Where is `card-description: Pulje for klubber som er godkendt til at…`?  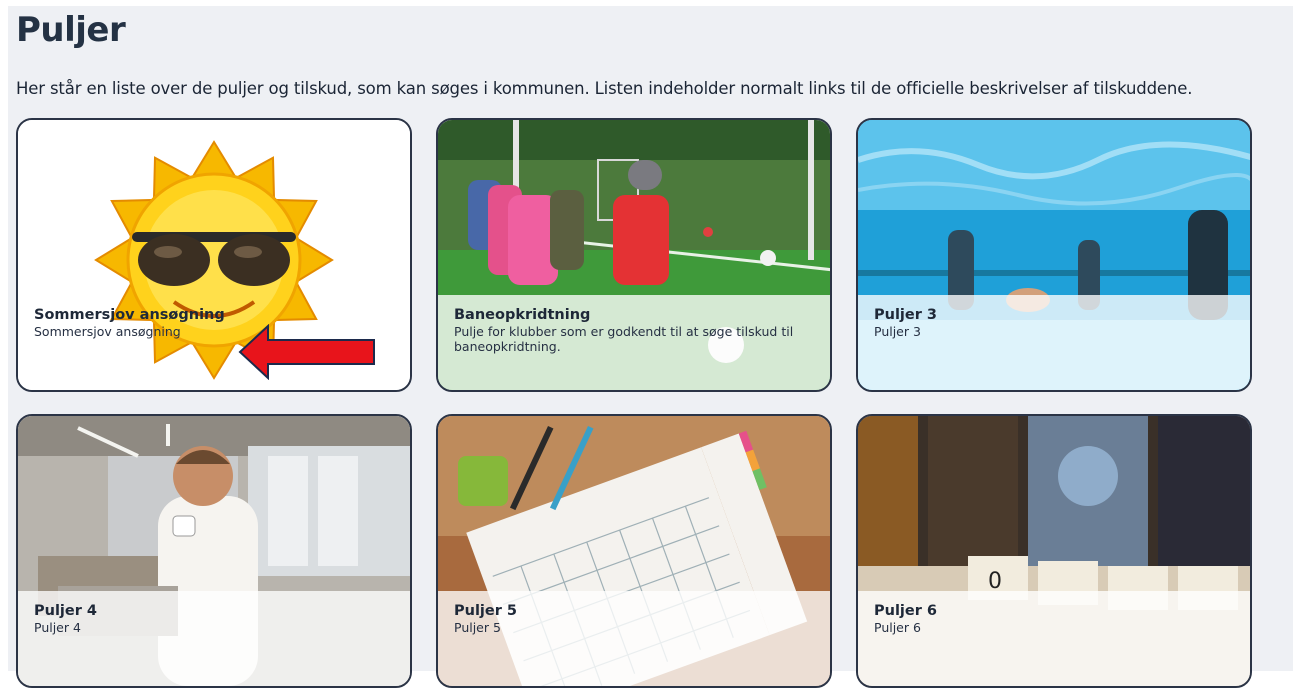
card-description: Pulje for klubber som er godkendt til at… is located at coordinates (624, 339).